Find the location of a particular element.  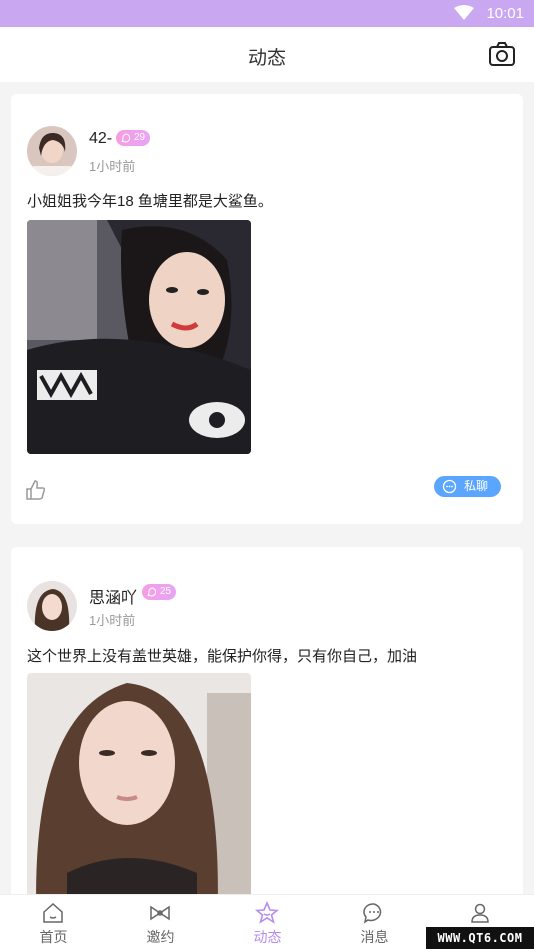

page-title: 动态 is located at coordinates (266, 58).